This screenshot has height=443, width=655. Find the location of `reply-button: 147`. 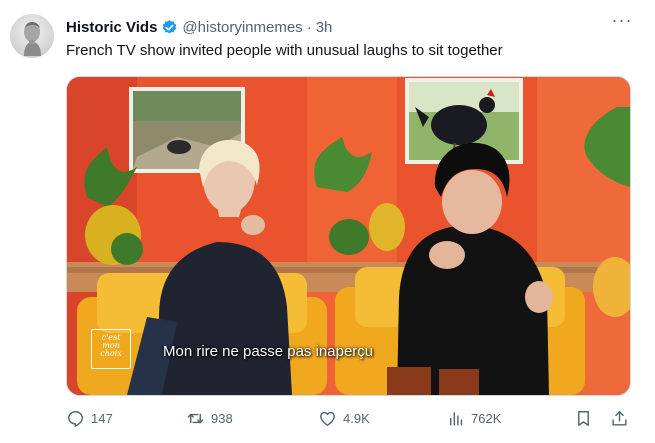

reply-button: 147 is located at coordinates (89, 418).